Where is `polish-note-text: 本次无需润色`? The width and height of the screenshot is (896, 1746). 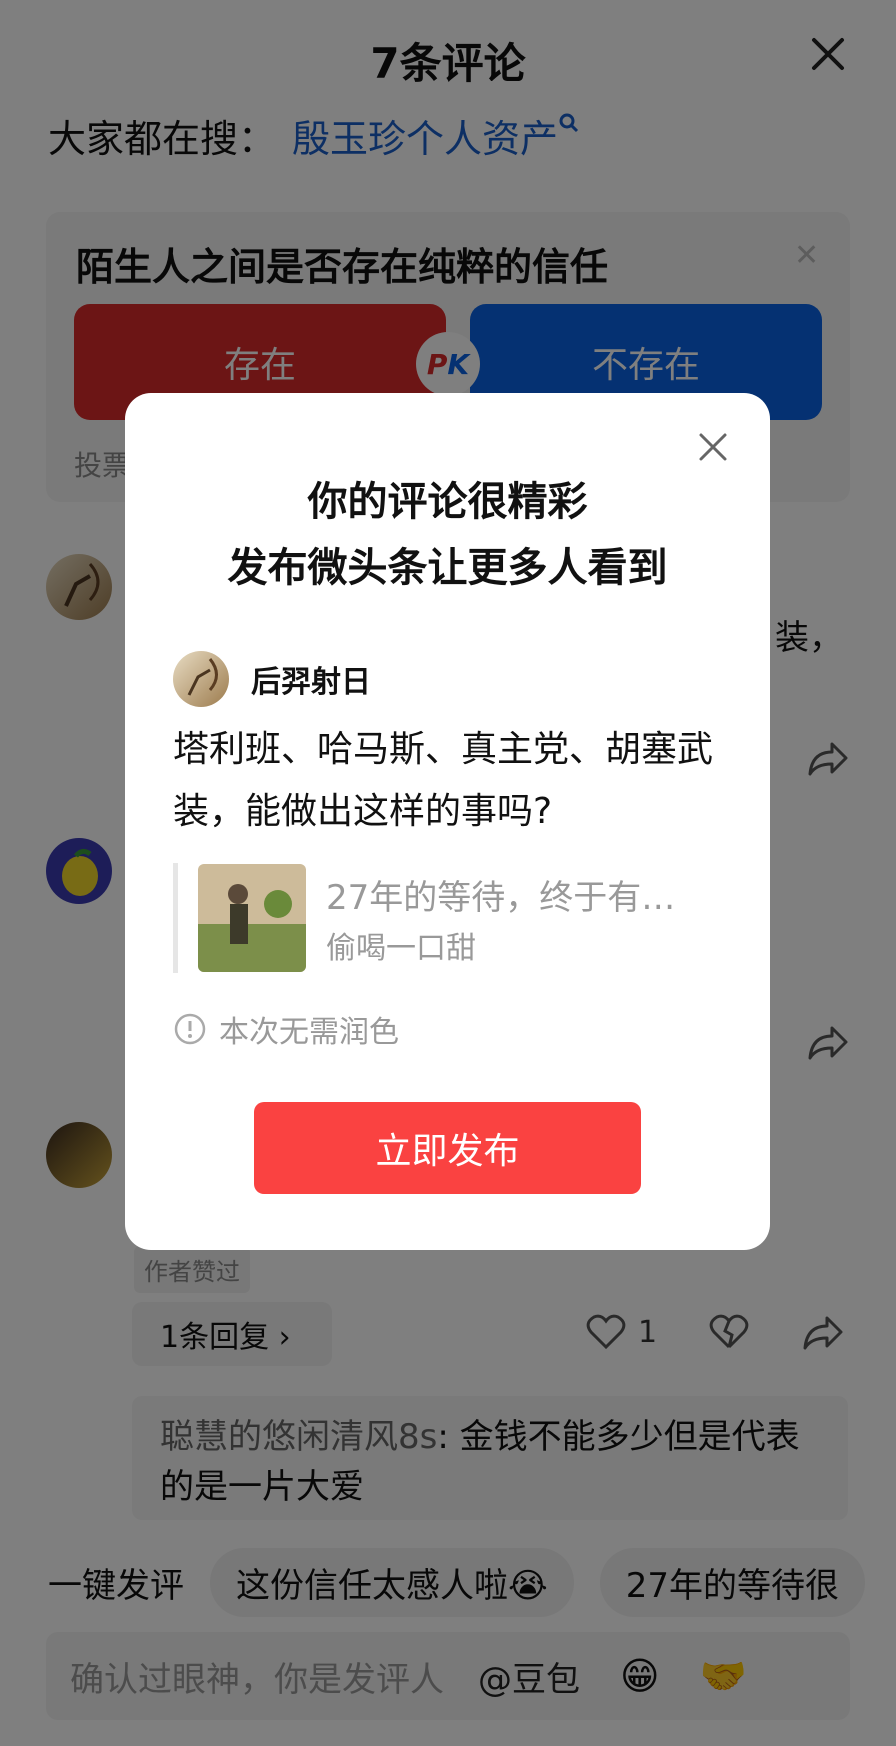
polish-note-text: 本次无需润色 is located at coordinates (309, 1032).